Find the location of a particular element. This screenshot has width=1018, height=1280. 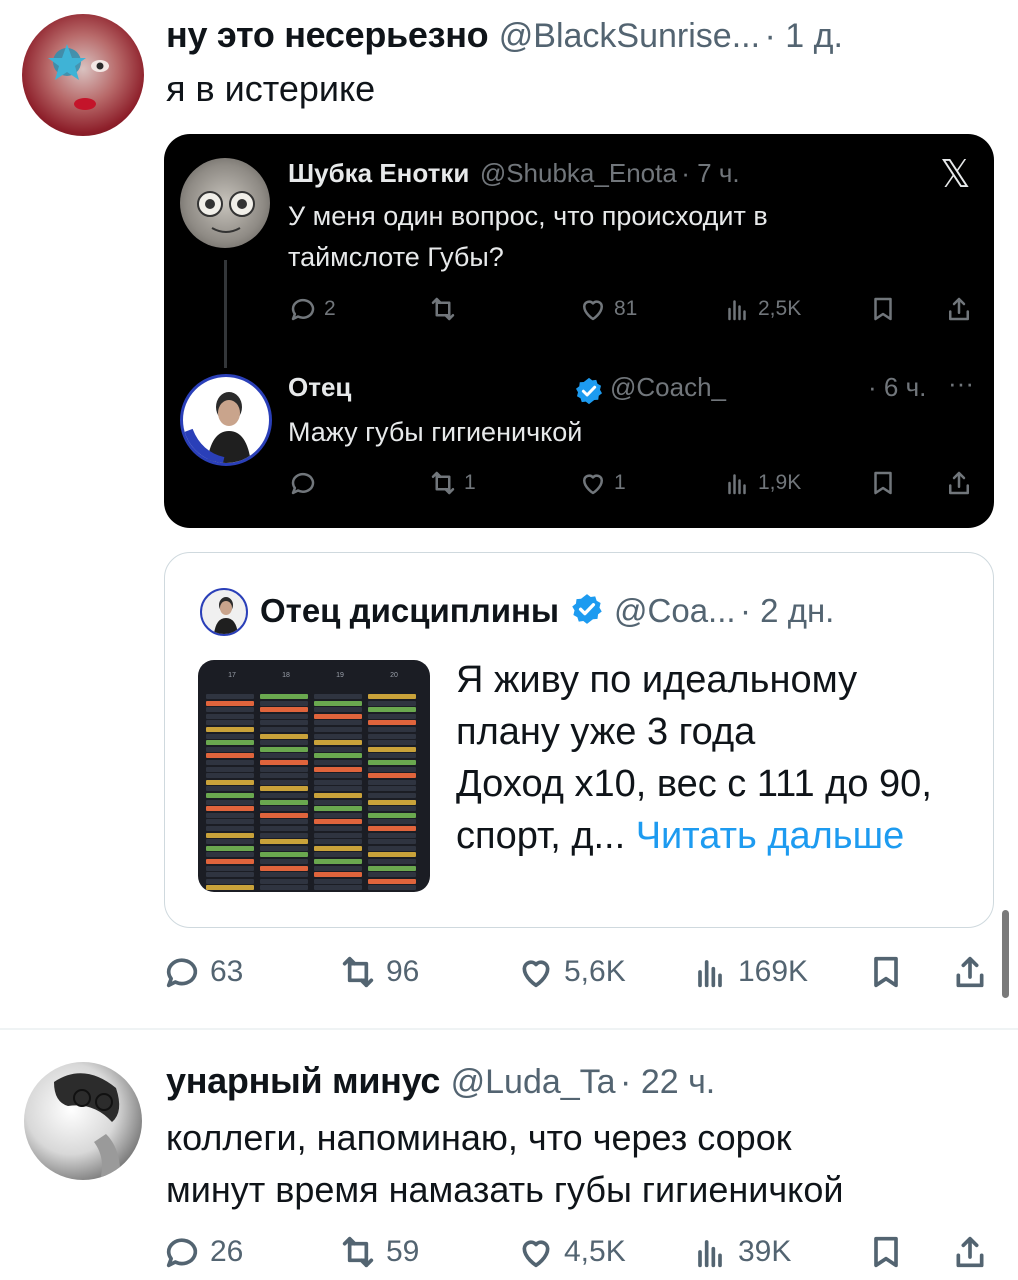

like-button: 4,5K is located at coordinates (571, 1252).